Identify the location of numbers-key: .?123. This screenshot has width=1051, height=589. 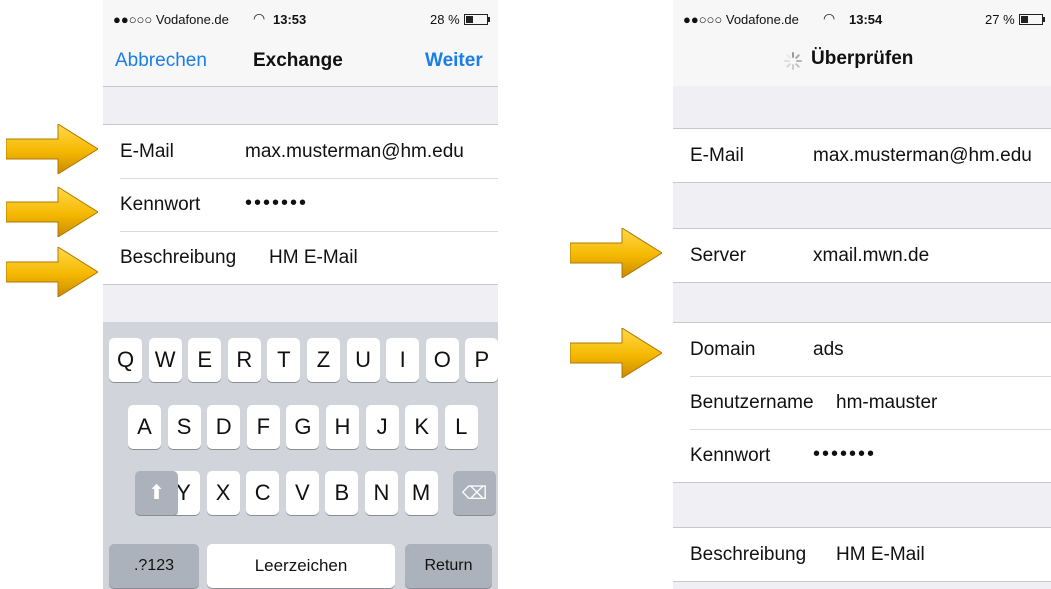
(154, 566).